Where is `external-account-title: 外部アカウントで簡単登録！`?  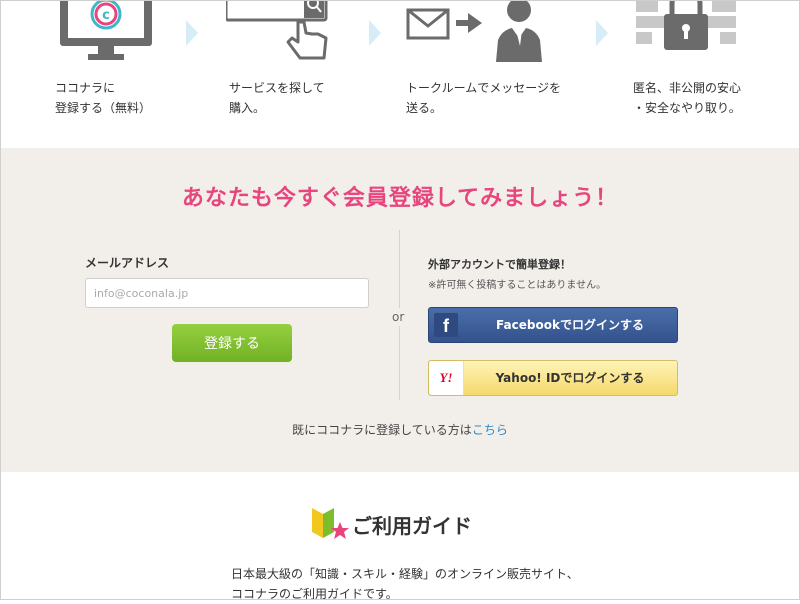 external-account-title: 外部アカウントで簡単登録！ is located at coordinates (499, 264).